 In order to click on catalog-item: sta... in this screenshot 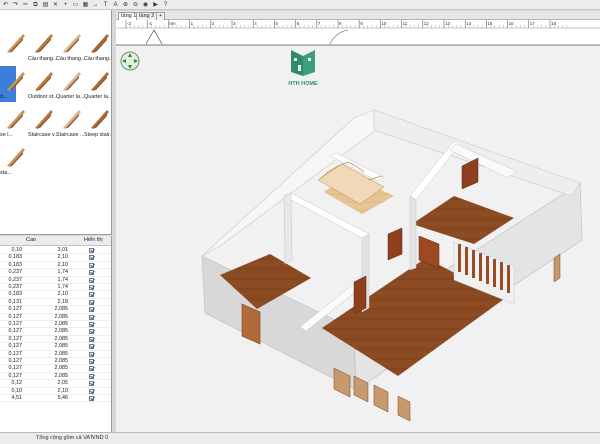, I will do `click(14, 162)`.